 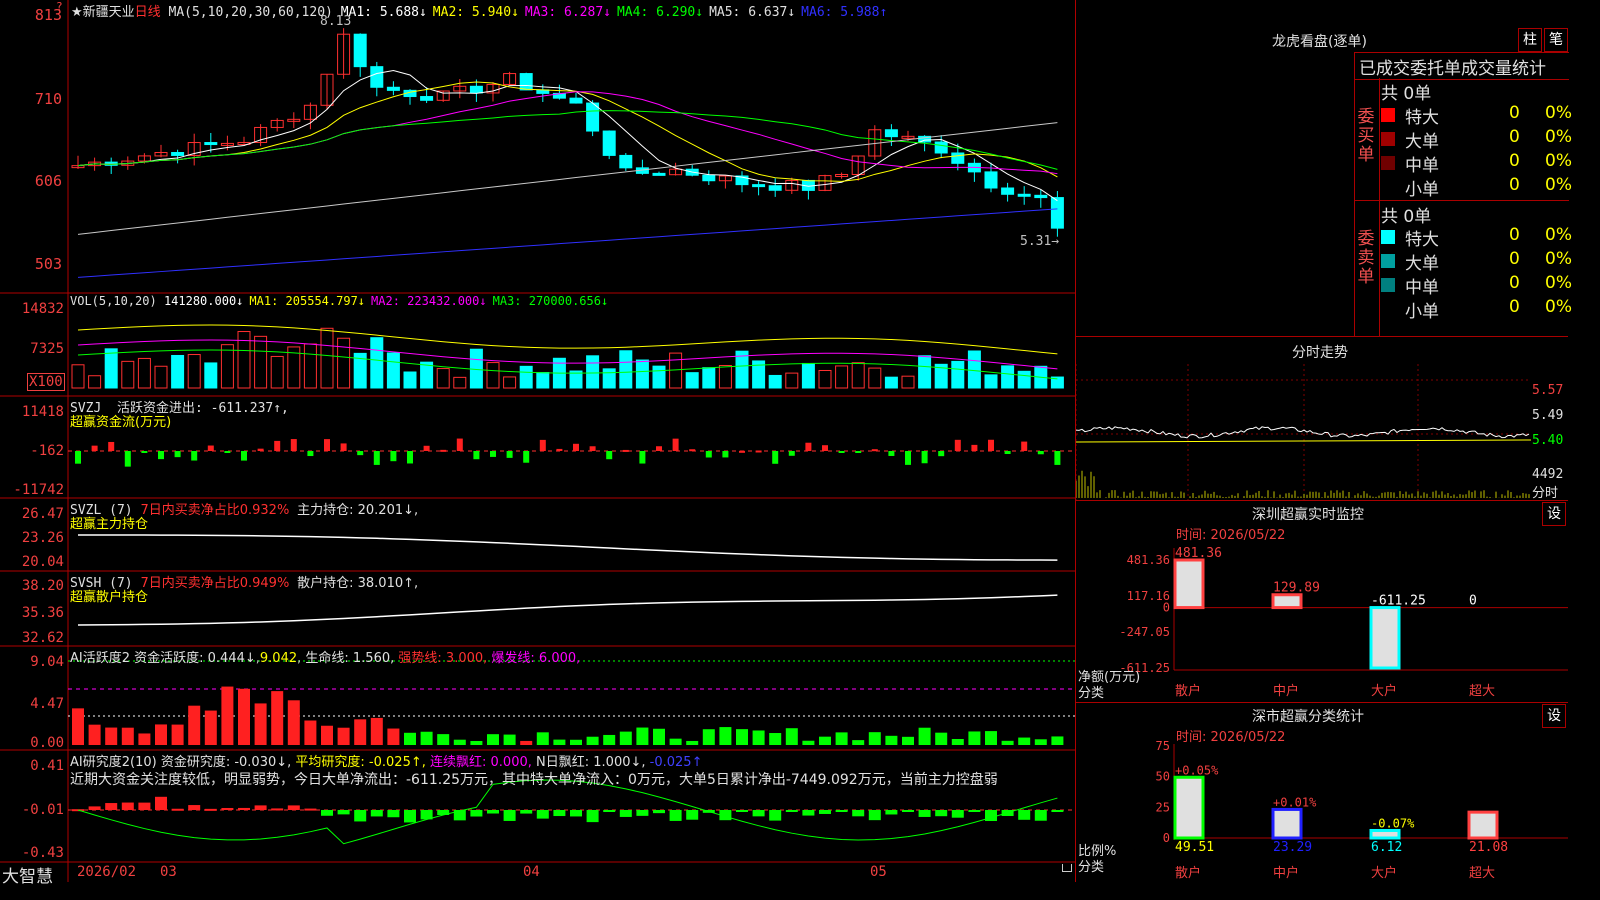 What do you see at coordinates (113, 301) in the screenshot?
I see `vol-title: VOL(5,10,20)` at bounding box center [113, 301].